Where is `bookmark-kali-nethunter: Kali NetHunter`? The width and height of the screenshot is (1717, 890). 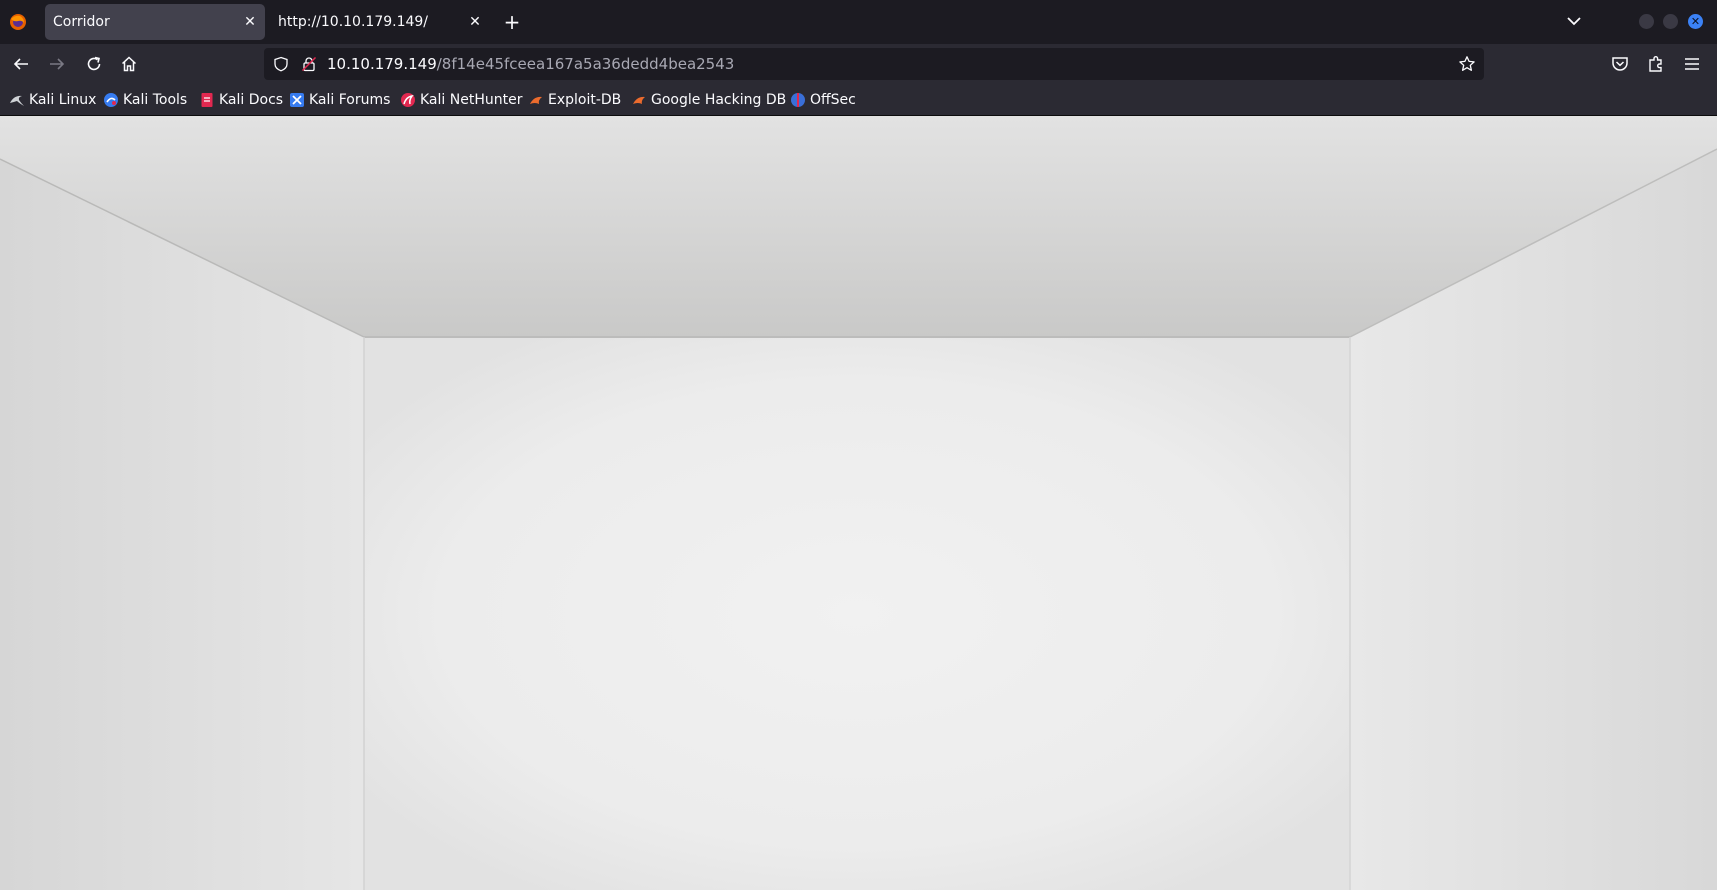 bookmark-kali-nethunter: Kali NetHunter is located at coordinates (461, 99).